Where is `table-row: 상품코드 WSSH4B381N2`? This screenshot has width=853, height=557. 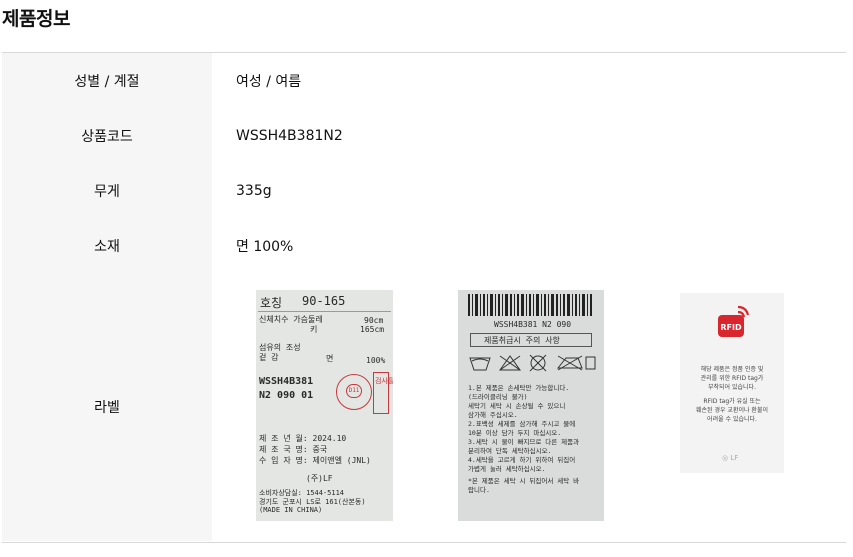 table-row: 상품코드 WSSH4B381N2 is located at coordinates (424, 135).